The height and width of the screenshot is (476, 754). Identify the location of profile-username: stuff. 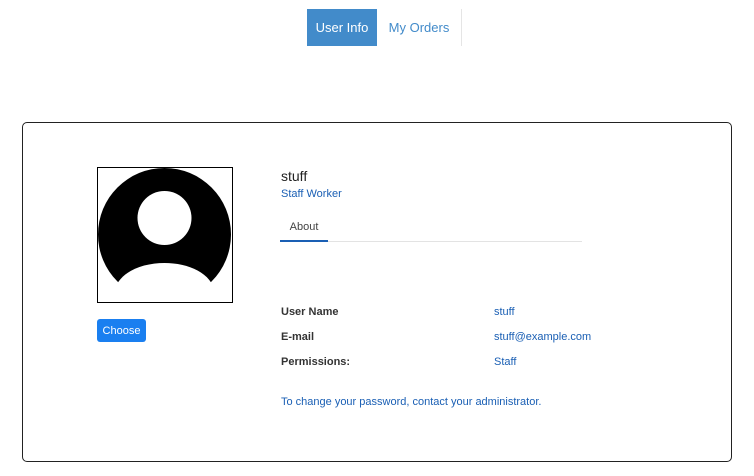
(294, 176).